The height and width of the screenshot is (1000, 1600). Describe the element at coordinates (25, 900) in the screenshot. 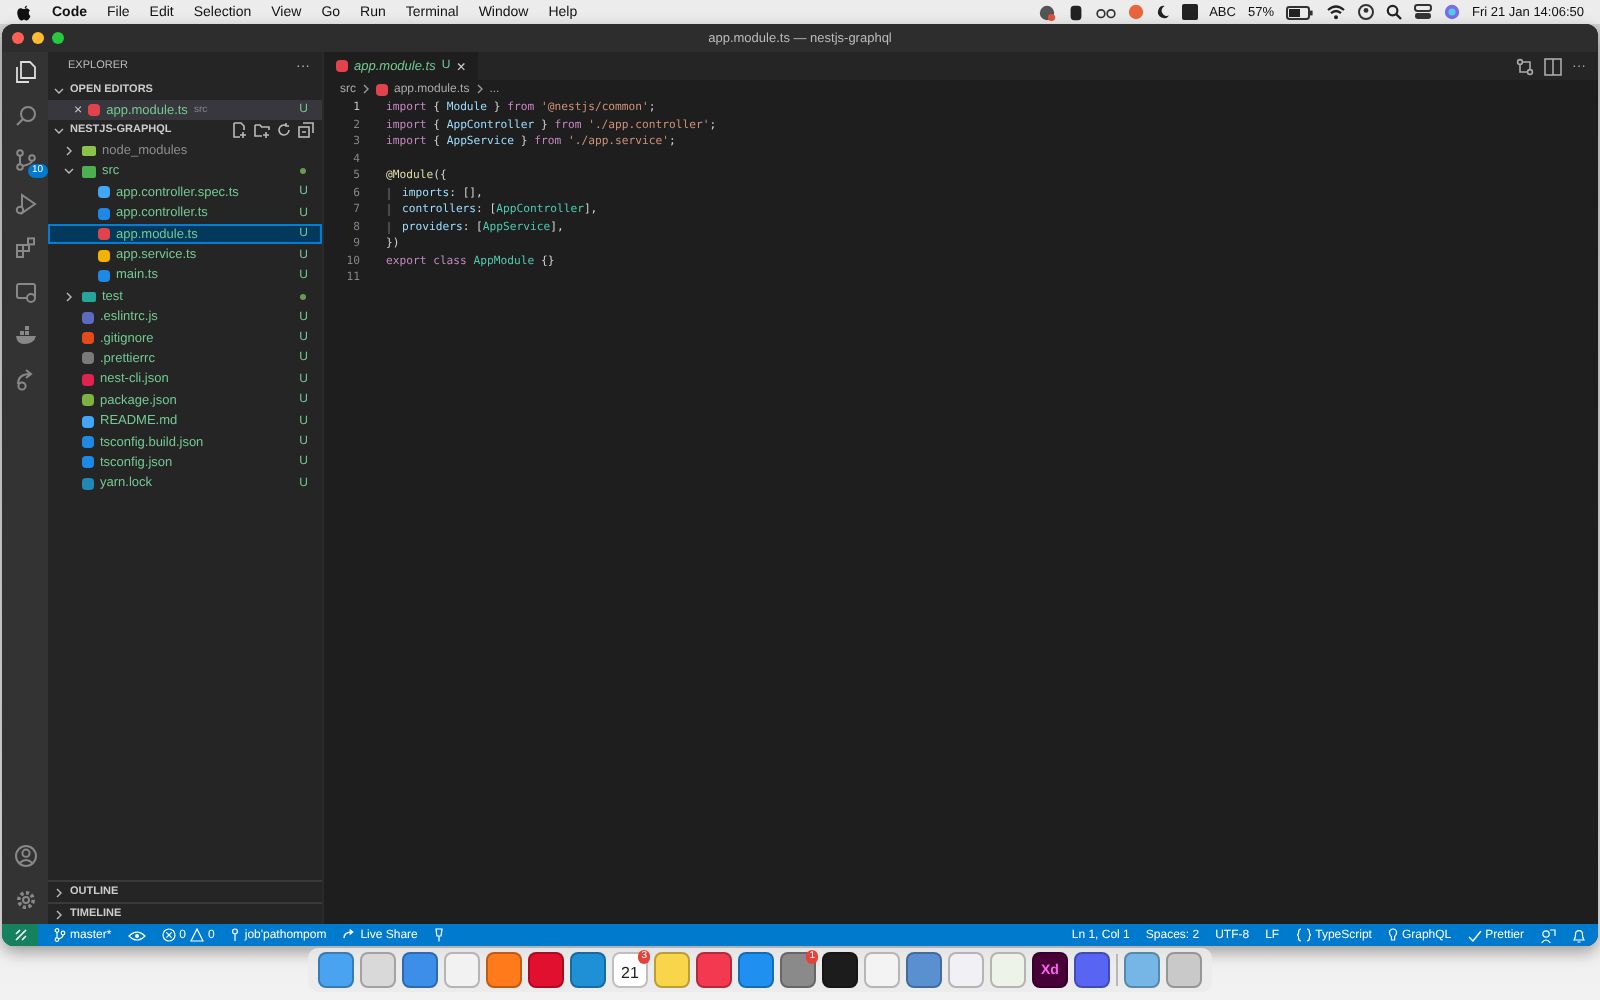

I see `settings-icon` at that location.